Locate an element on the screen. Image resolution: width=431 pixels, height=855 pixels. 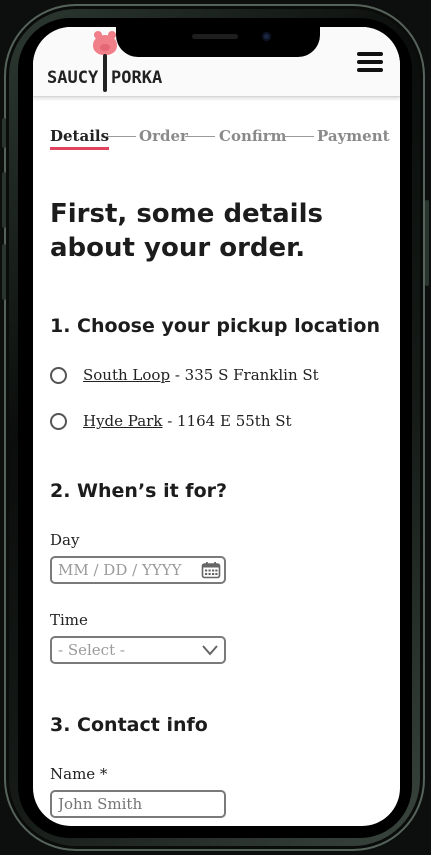
time-selected-value: - Select - is located at coordinates (91, 650).